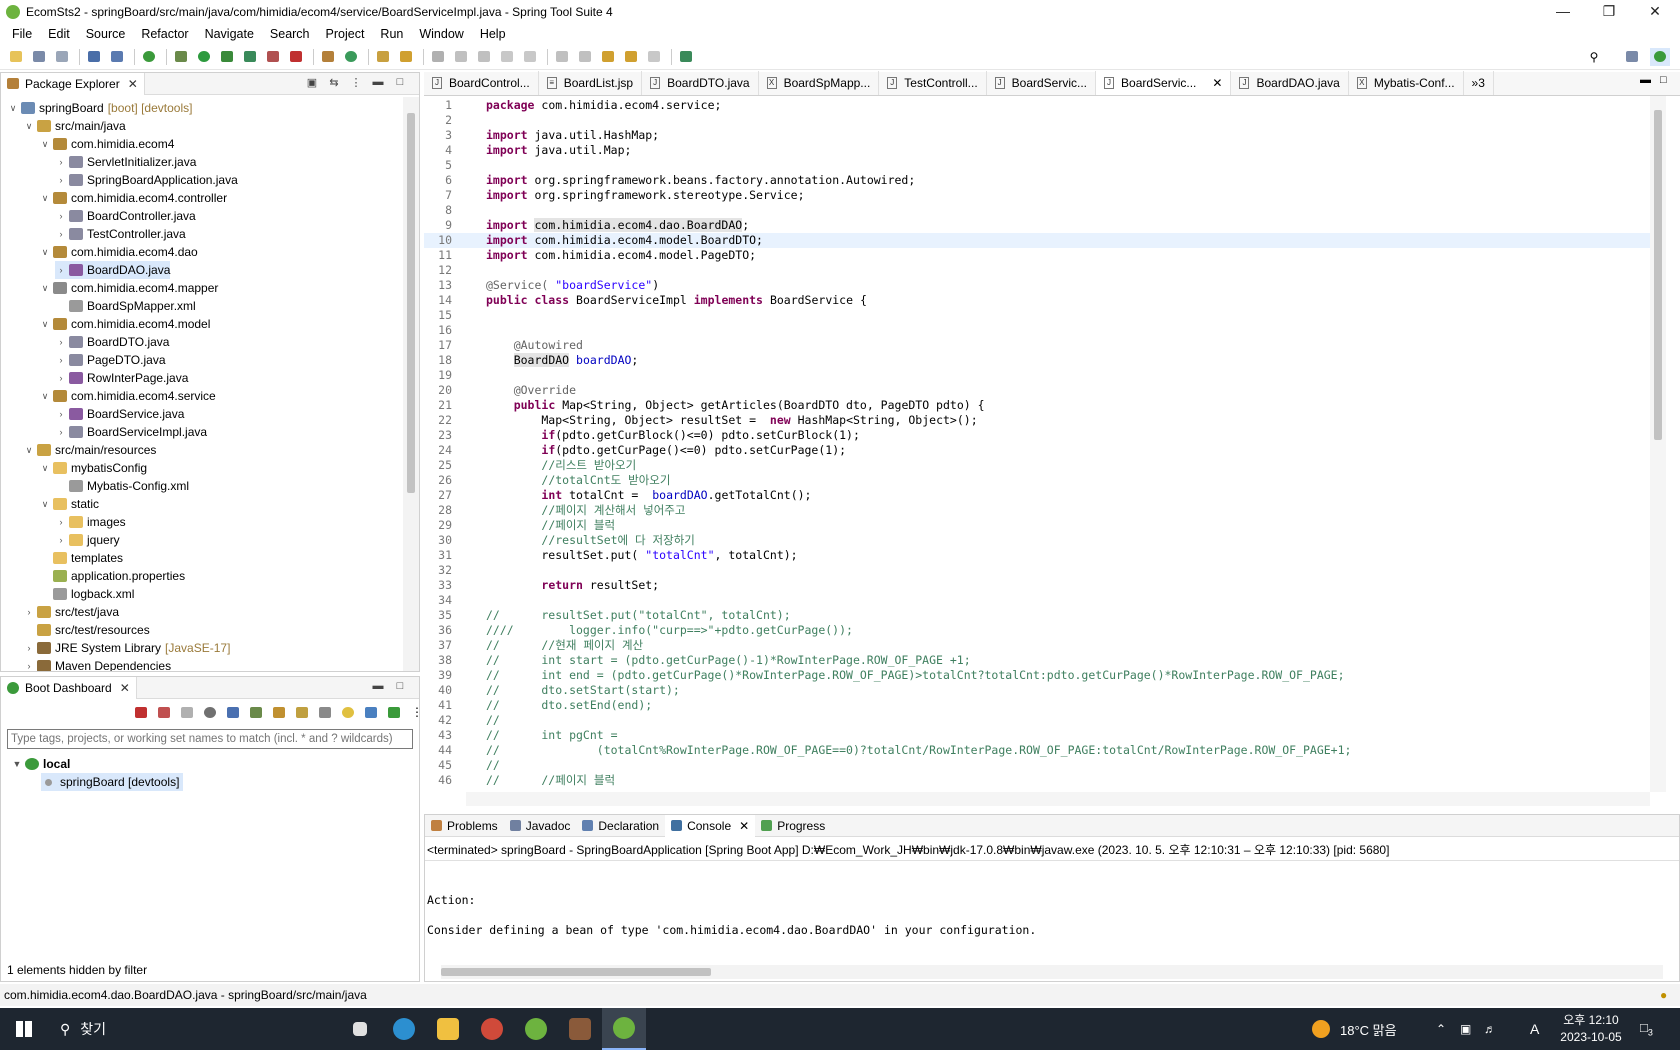 This screenshot has height=1050, width=1680. What do you see at coordinates (127, 648) in the screenshot?
I see `tree-item: › JRE System Library [JavaSE-17]` at bounding box center [127, 648].